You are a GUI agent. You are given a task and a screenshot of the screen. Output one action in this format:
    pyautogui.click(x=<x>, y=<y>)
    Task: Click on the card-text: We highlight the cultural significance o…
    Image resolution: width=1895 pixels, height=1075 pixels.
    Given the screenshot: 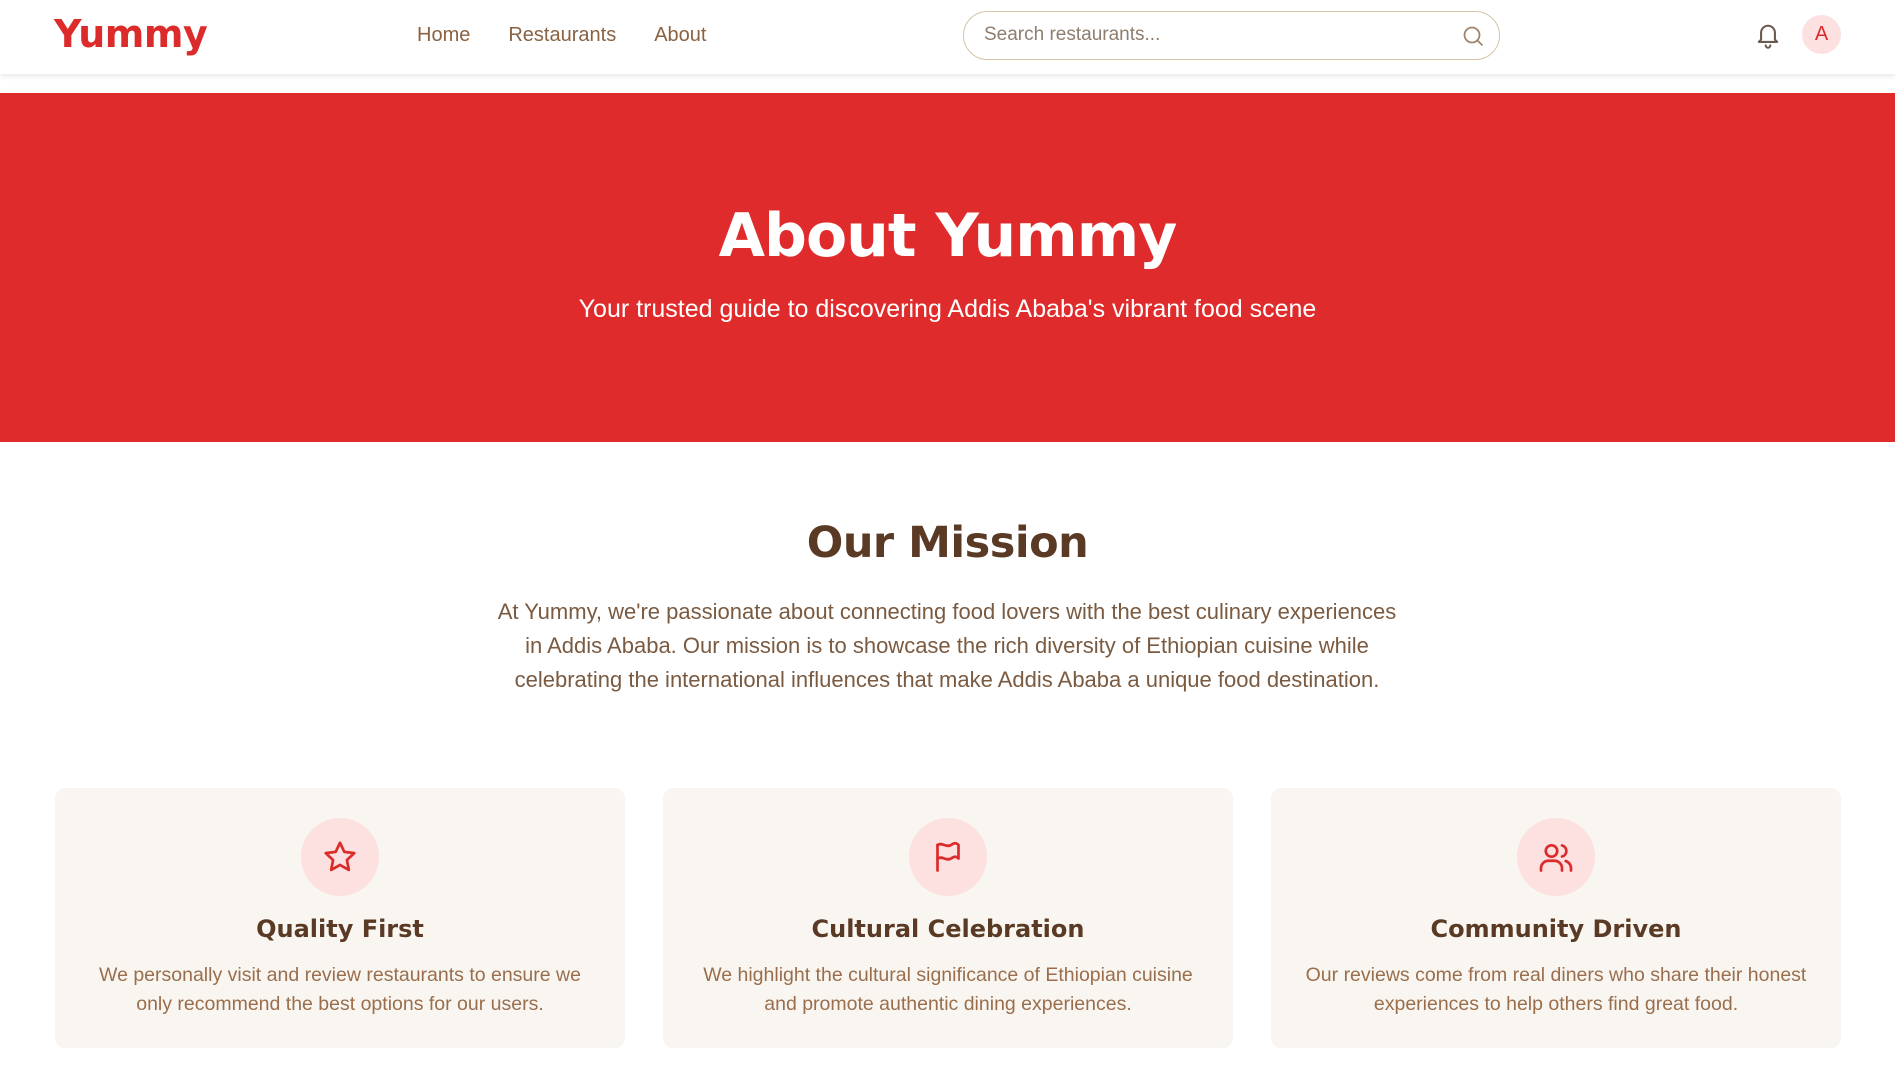 What is the action you would take?
    pyautogui.click(x=948, y=989)
    